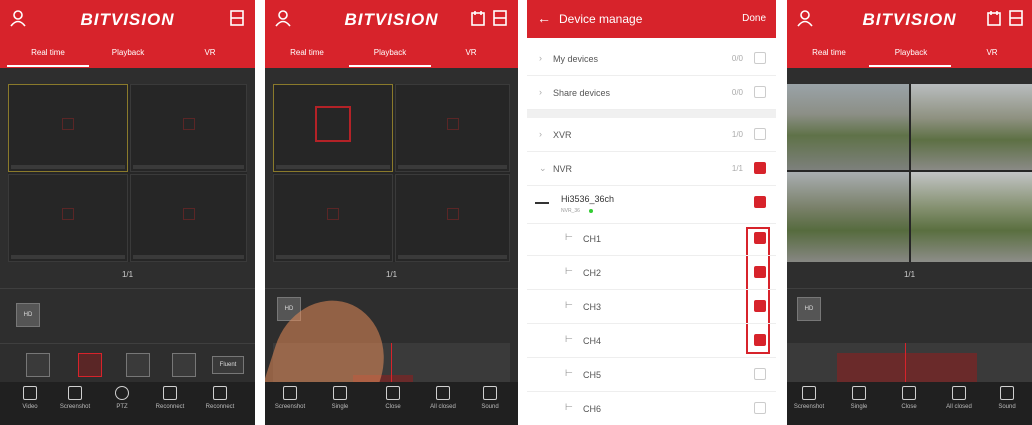 Image resolution: width=1032 pixels, height=425 pixels. Describe the element at coordinates (228, 365) in the screenshot. I see `fluent-button: Fluent` at that location.